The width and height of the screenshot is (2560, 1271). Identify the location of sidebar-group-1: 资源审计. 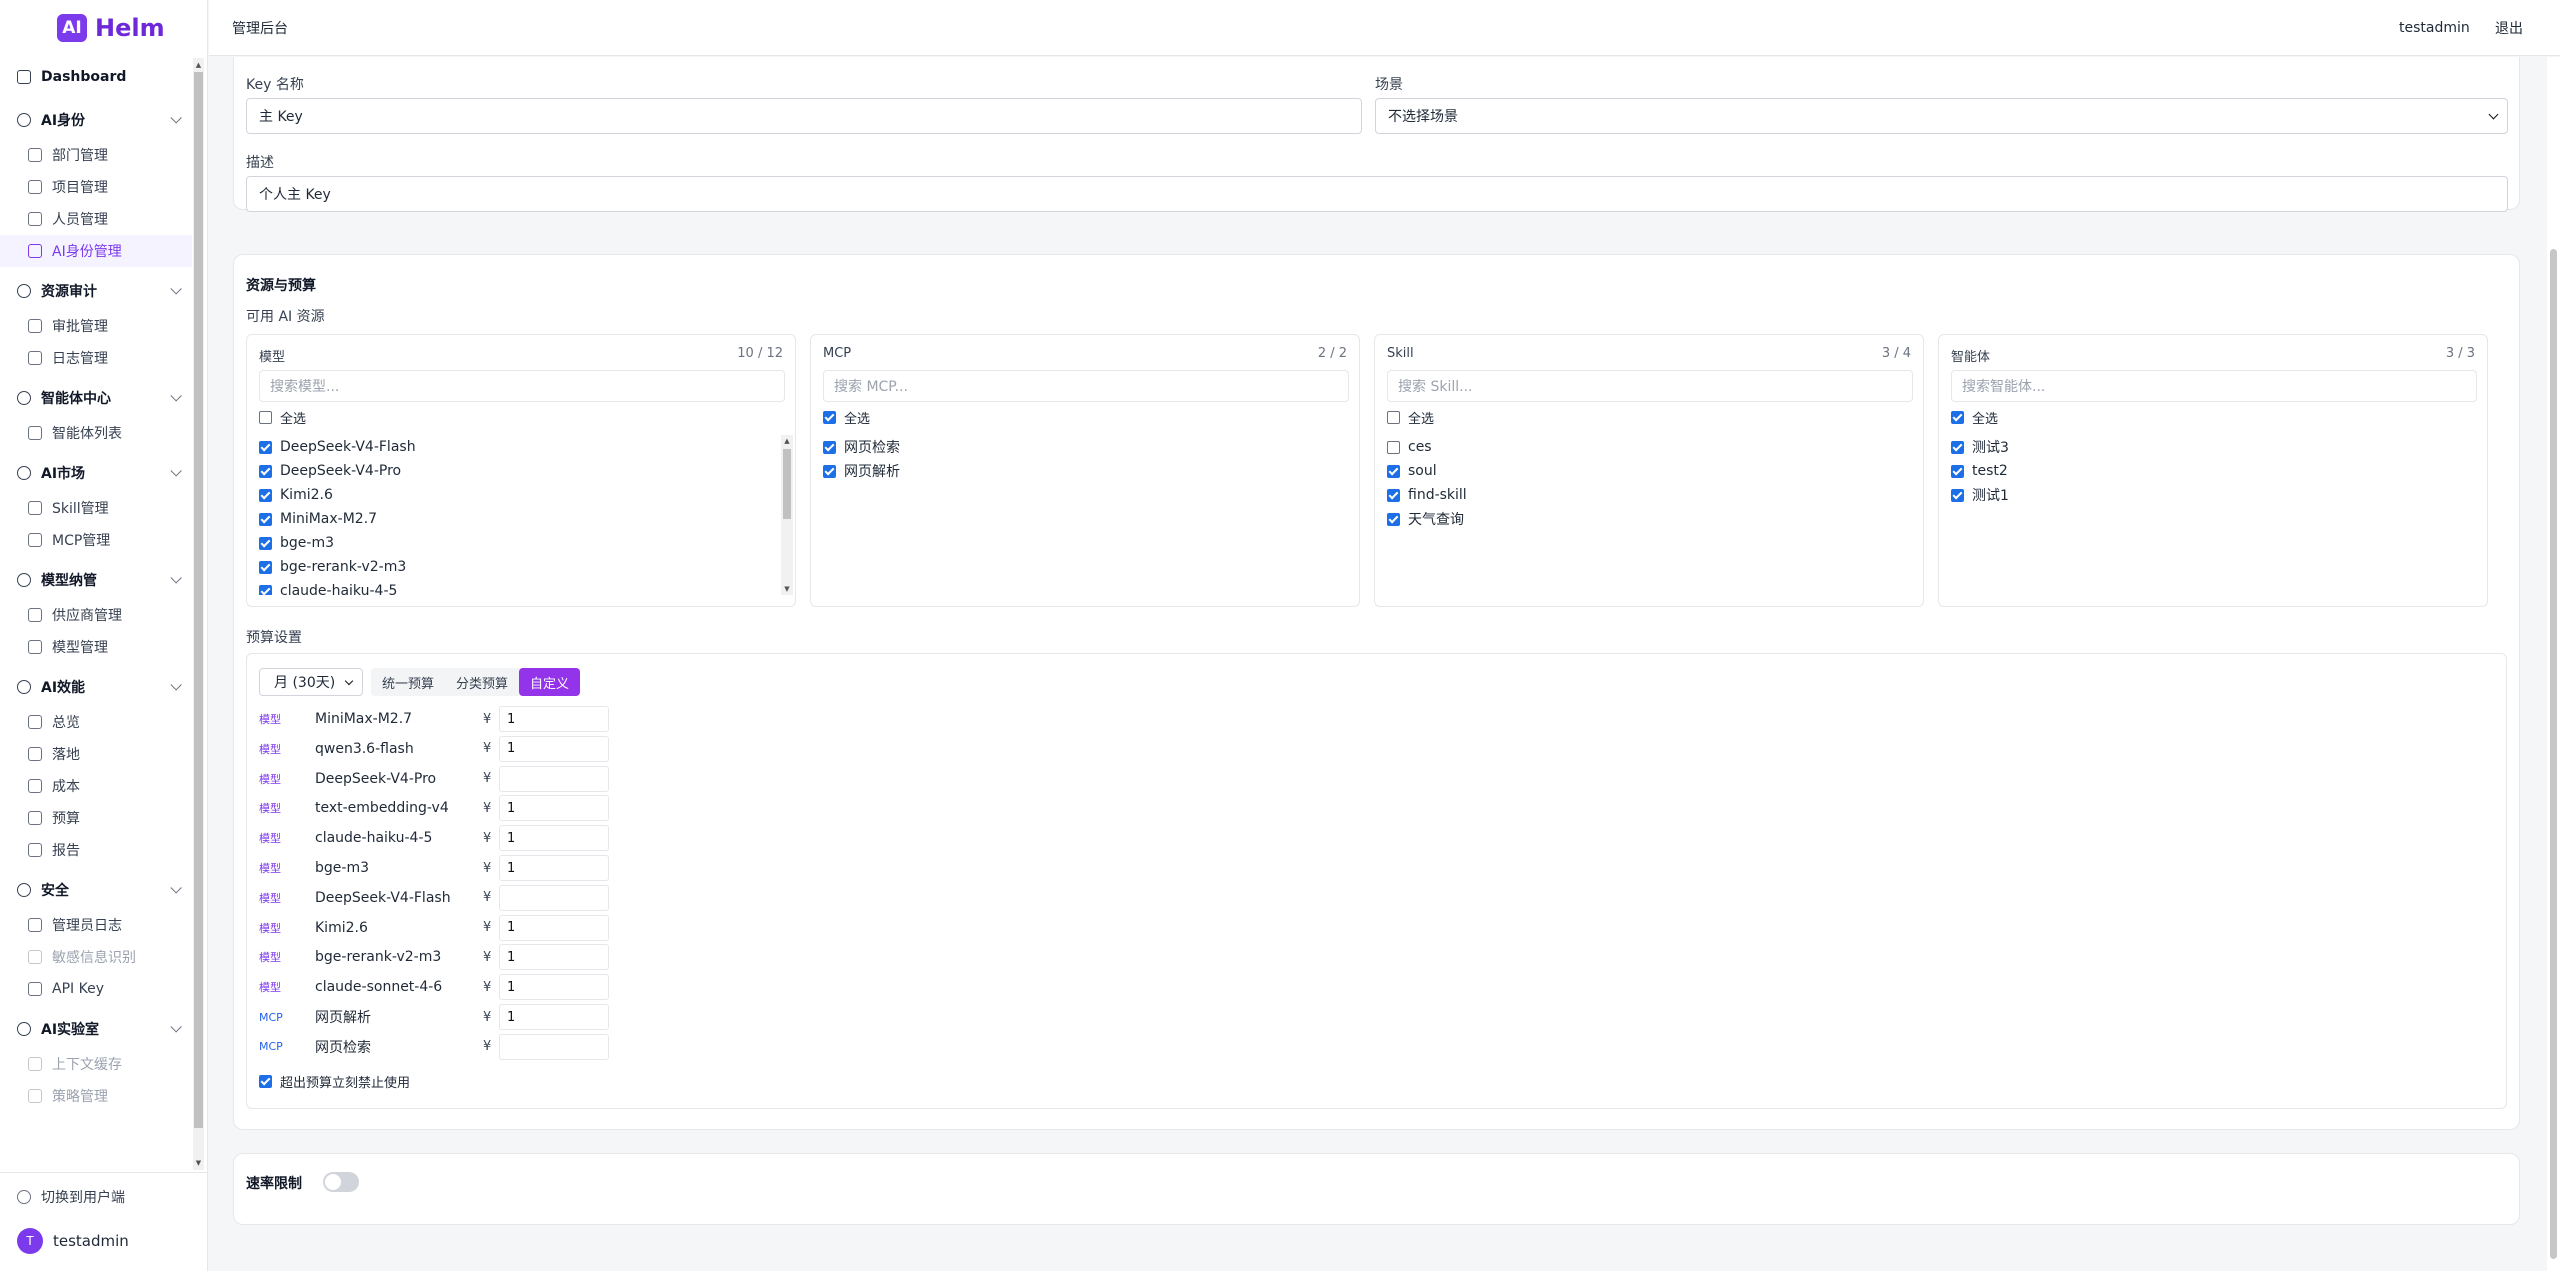
(96, 291).